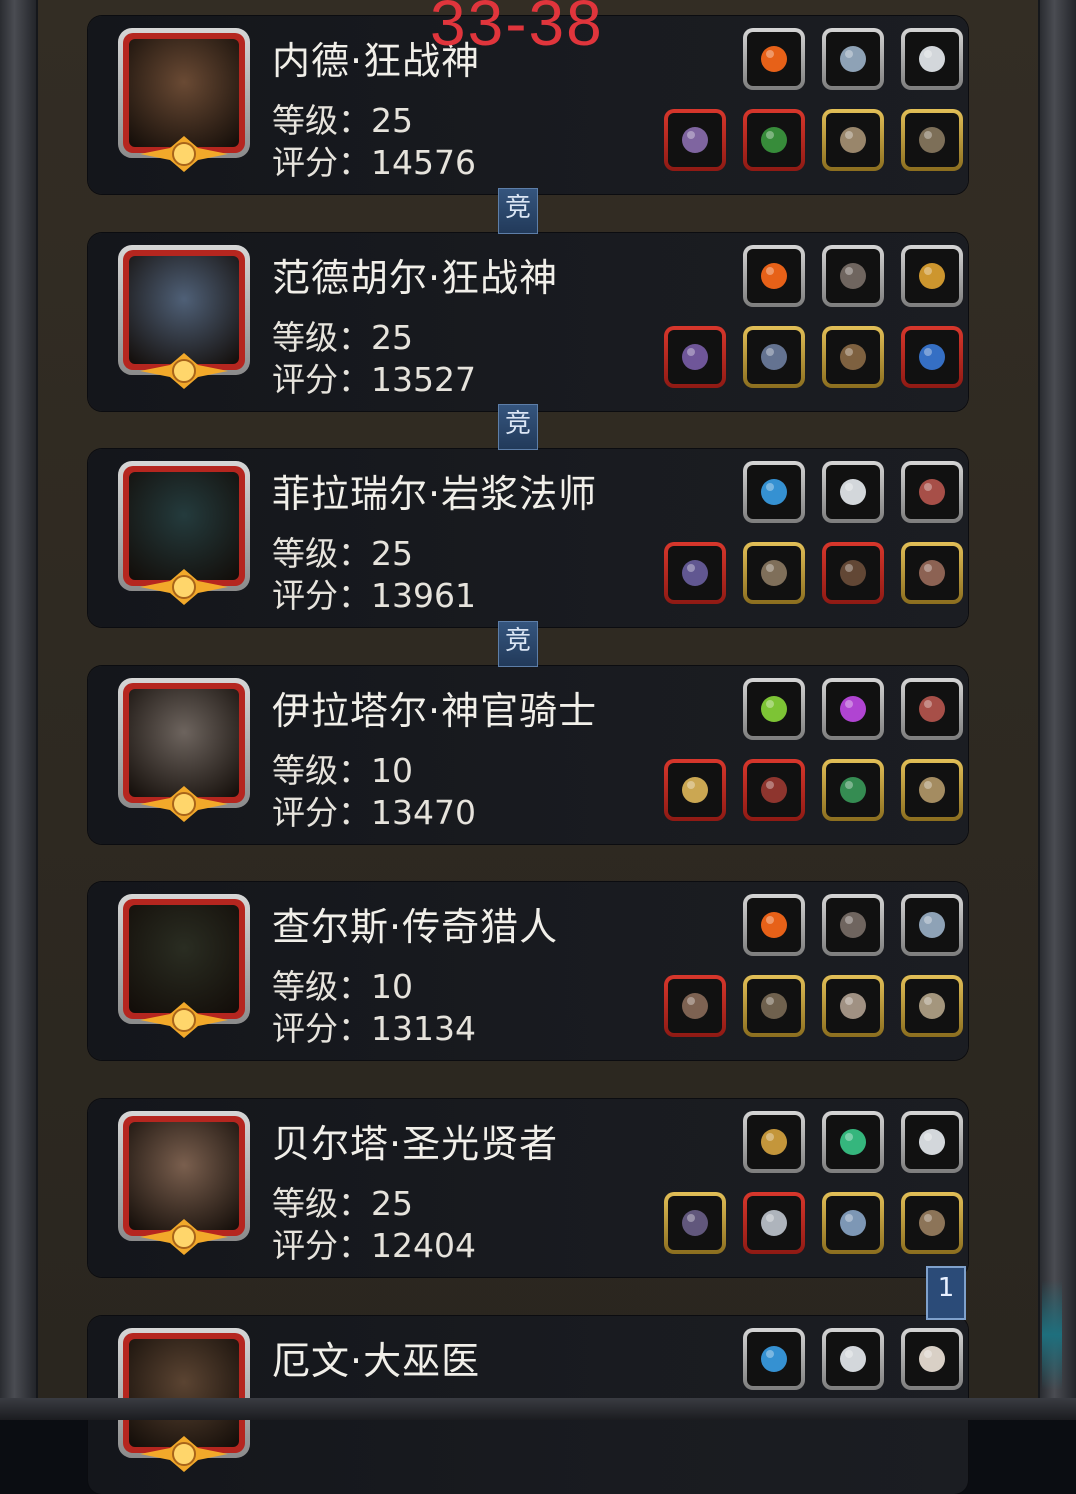 The width and height of the screenshot is (1076, 1494). What do you see at coordinates (415, 927) in the screenshot?
I see `hero-name: 查尔斯·传奇猎人` at bounding box center [415, 927].